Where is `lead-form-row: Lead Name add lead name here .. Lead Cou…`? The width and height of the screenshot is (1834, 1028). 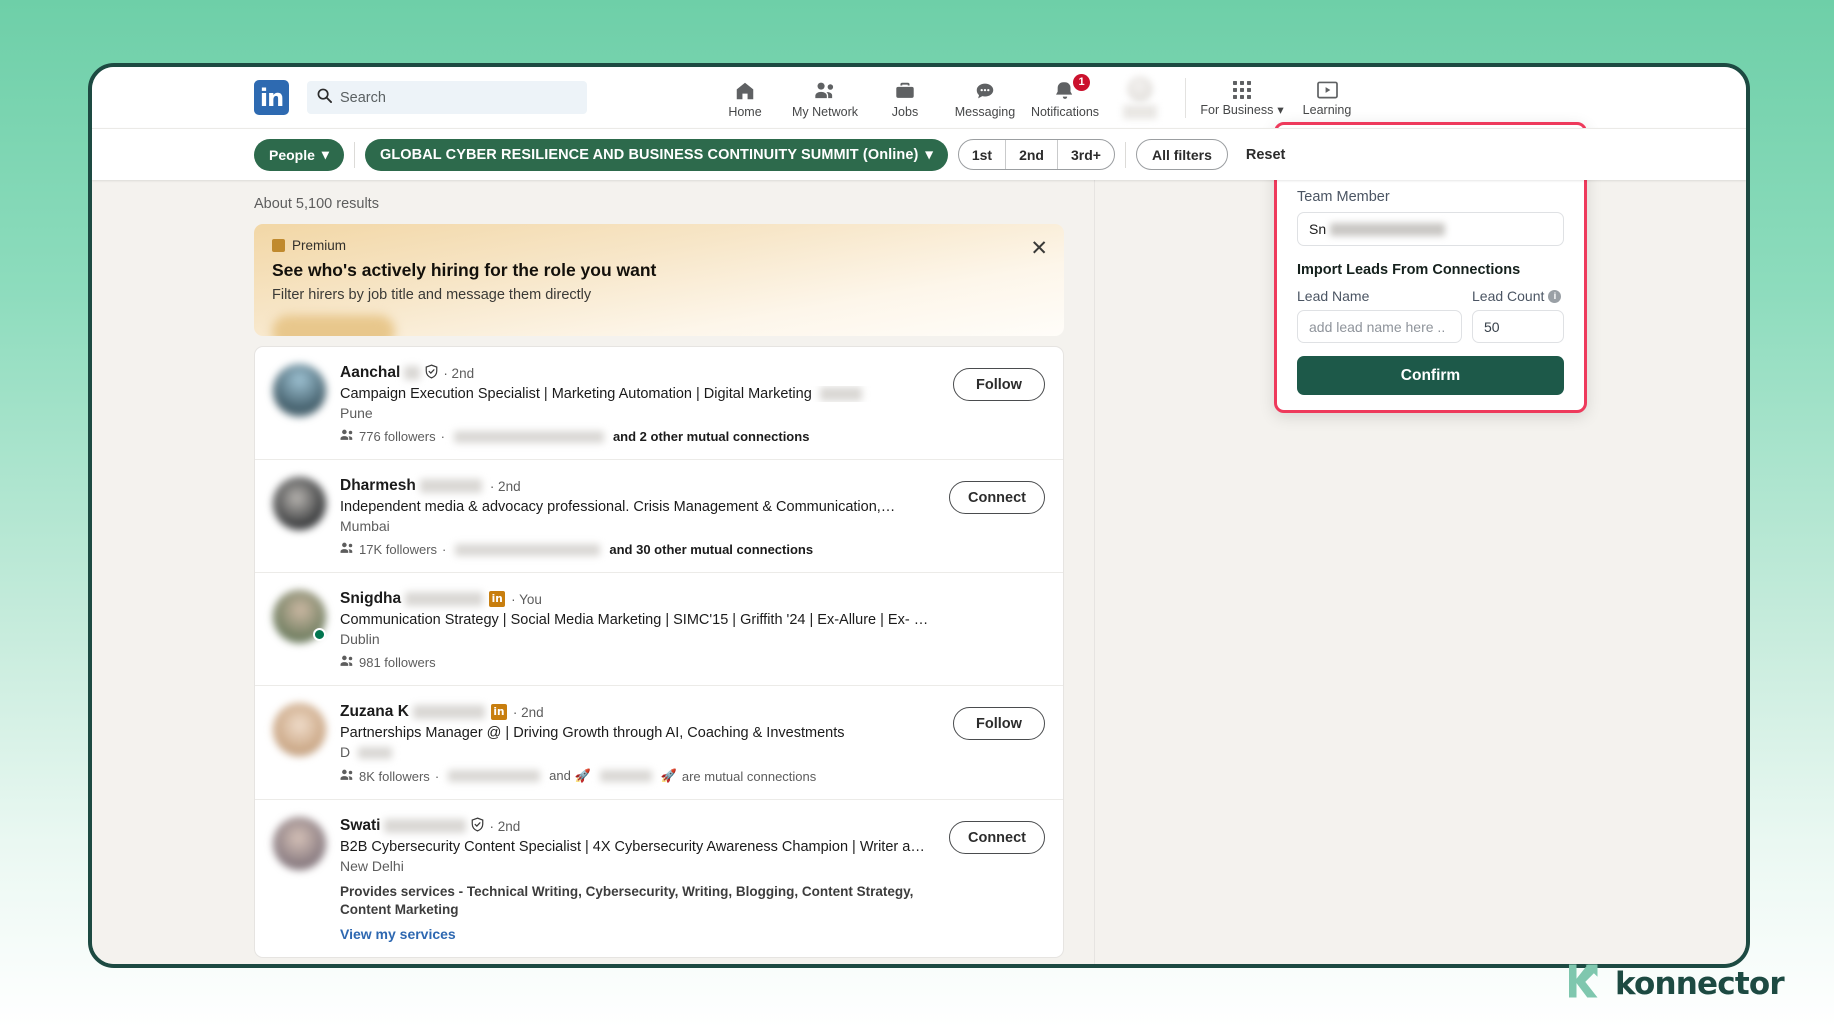 lead-form-row: Lead Name add lead name here .. Lead Cou… is located at coordinates (1430, 315).